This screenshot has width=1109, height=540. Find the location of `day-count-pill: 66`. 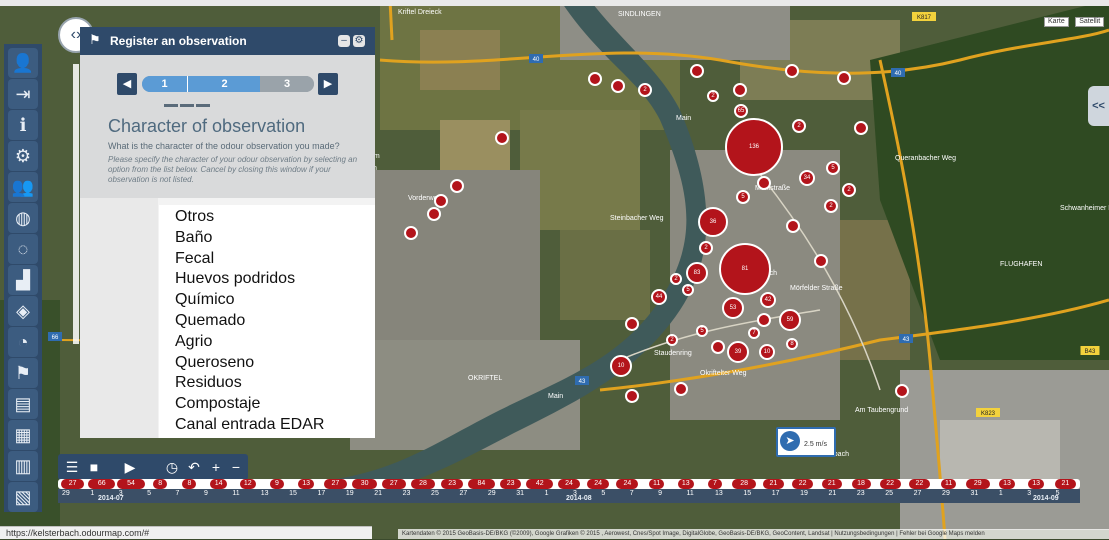

day-count-pill: 66 is located at coordinates (102, 484).